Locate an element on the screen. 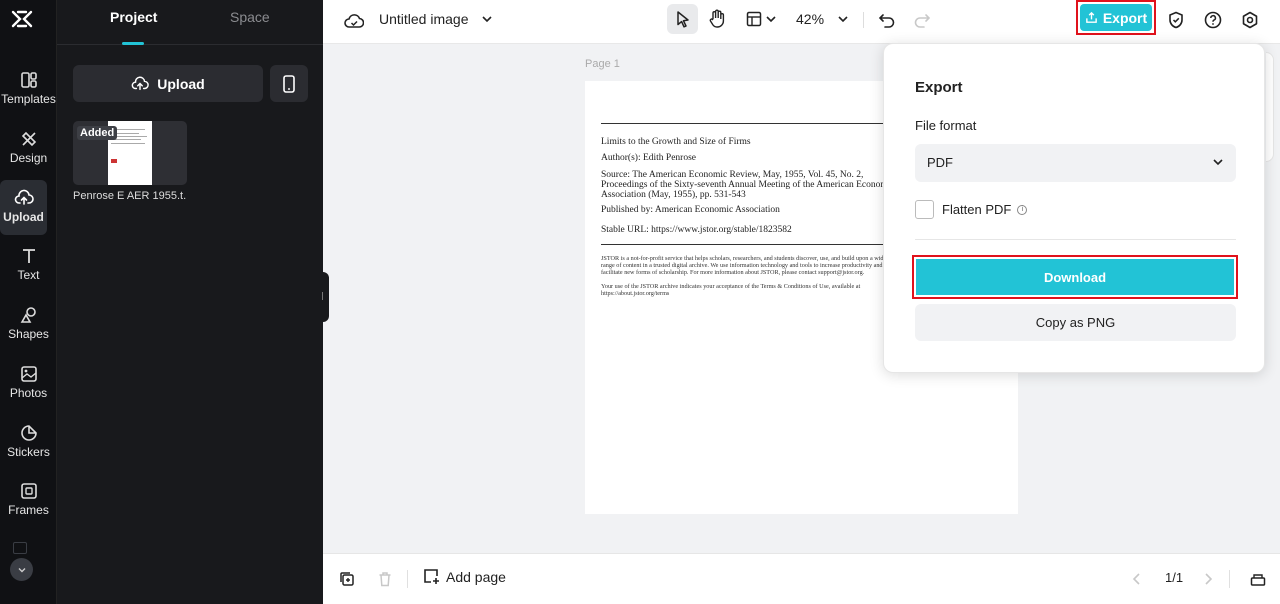  page-panel-button is located at coordinates (1258, 579).